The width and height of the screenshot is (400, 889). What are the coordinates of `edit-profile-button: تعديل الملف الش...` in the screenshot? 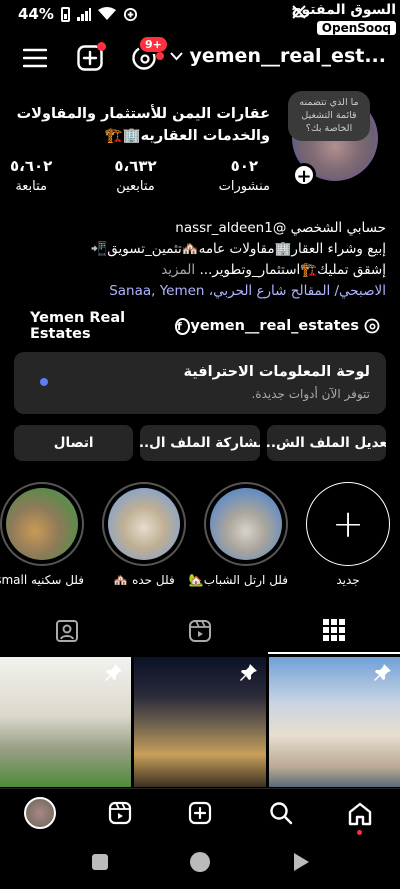 It's located at (326, 443).